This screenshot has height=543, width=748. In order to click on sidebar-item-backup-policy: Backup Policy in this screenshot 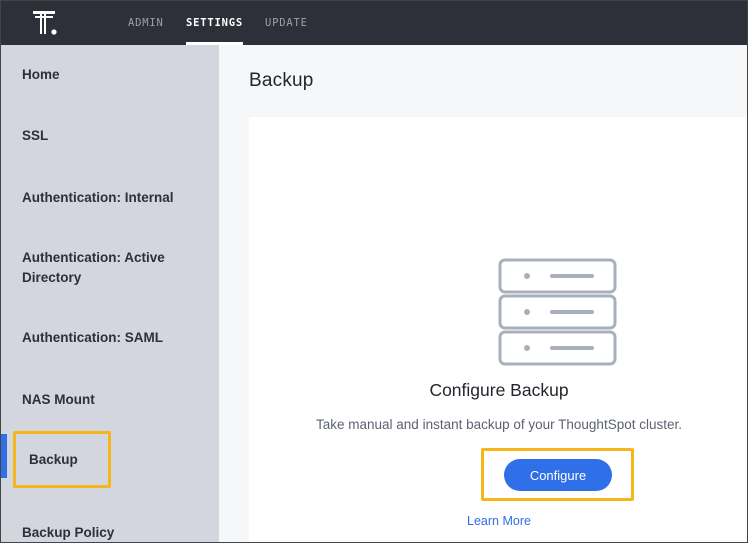, I will do `click(114, 532)`.